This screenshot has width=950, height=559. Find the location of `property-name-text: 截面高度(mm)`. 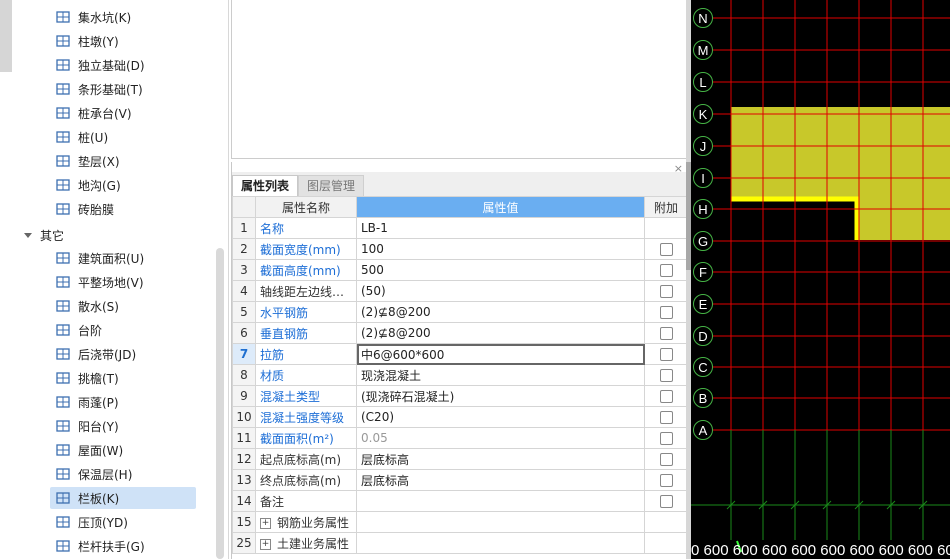

property-name-text: 截面高度(mm) is located at coordinates (300, 270).